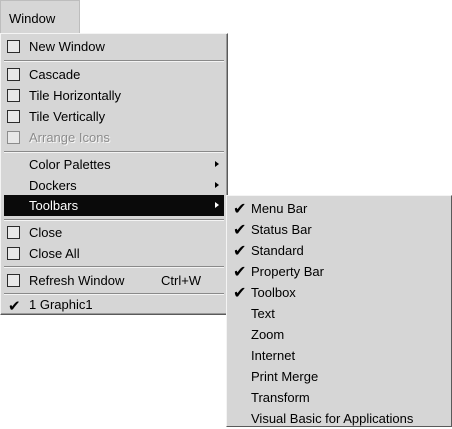 This screenshot has width=452, height=429. What do you see at coordinates (339, 355) in the screenshot?
I see `submenu-item-internet: Internet` at bounding box center [339, 355].